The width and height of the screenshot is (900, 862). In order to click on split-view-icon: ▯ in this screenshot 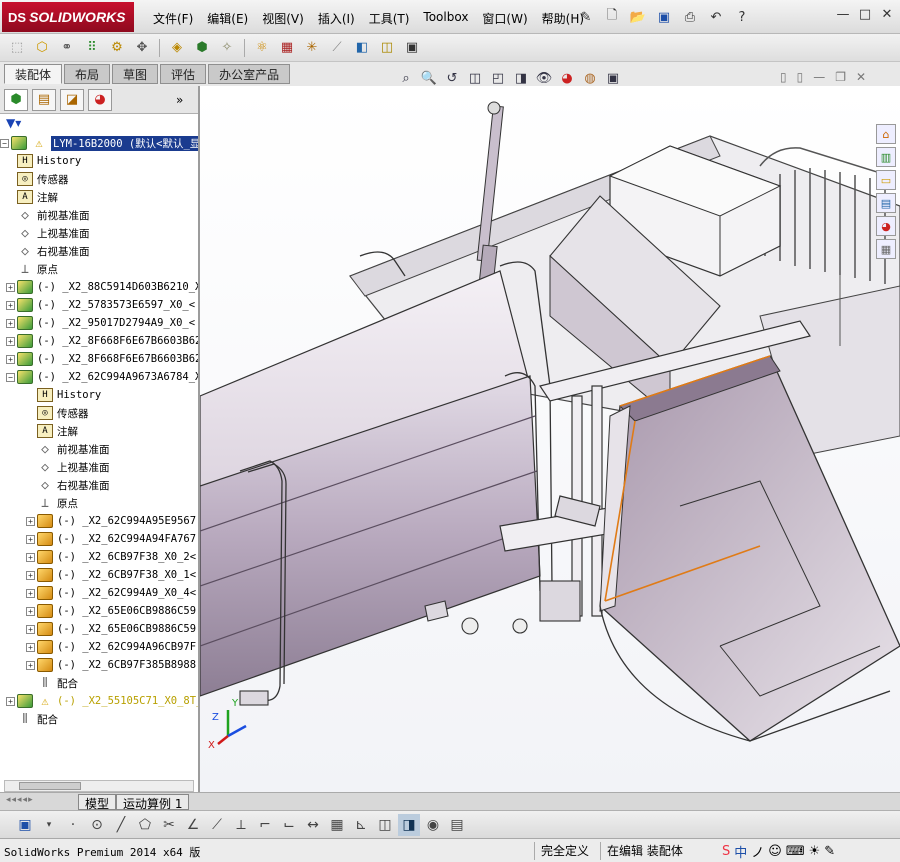, I will do `click(783, 77)`.